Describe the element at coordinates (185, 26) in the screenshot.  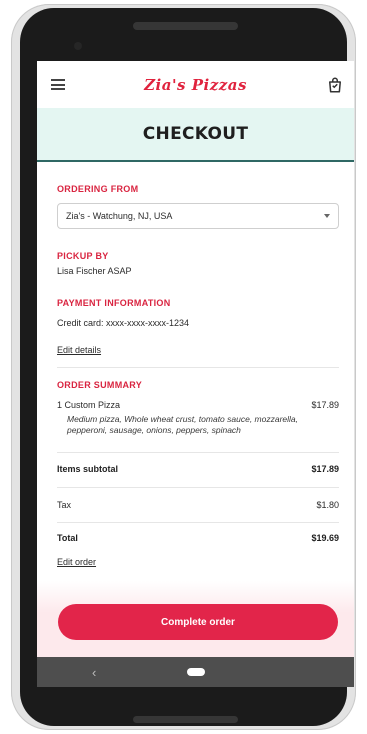
I see `phone-speaker` at that location.